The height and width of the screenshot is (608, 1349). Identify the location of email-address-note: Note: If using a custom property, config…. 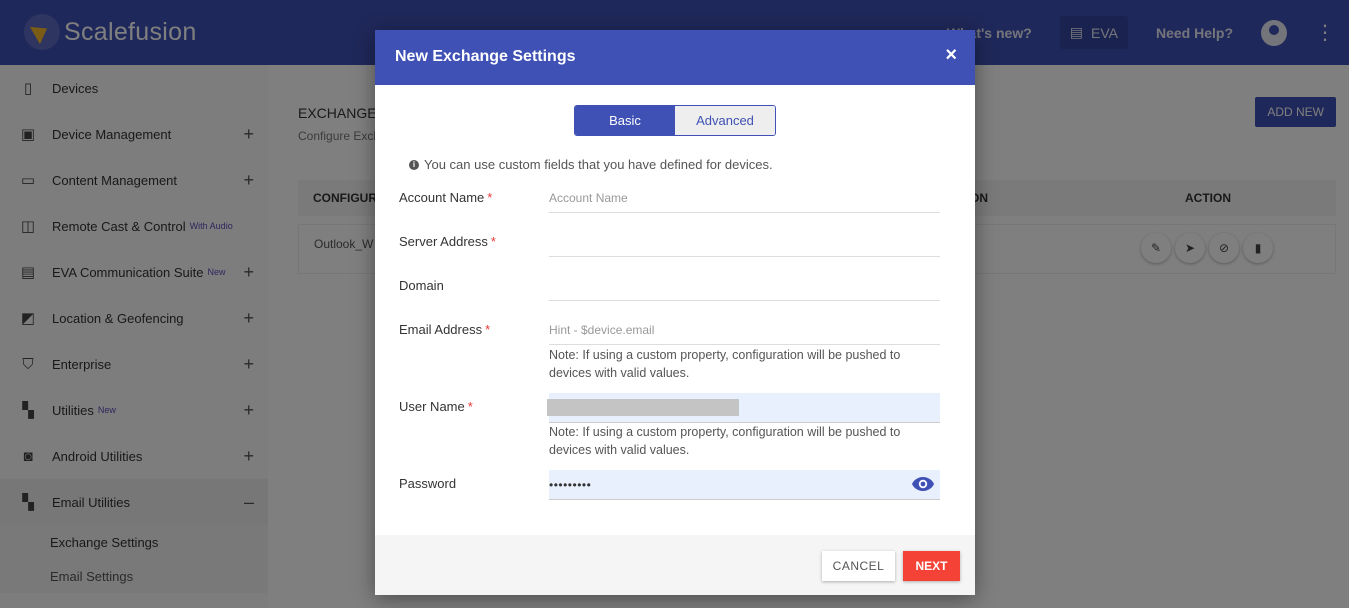
(725, 364).